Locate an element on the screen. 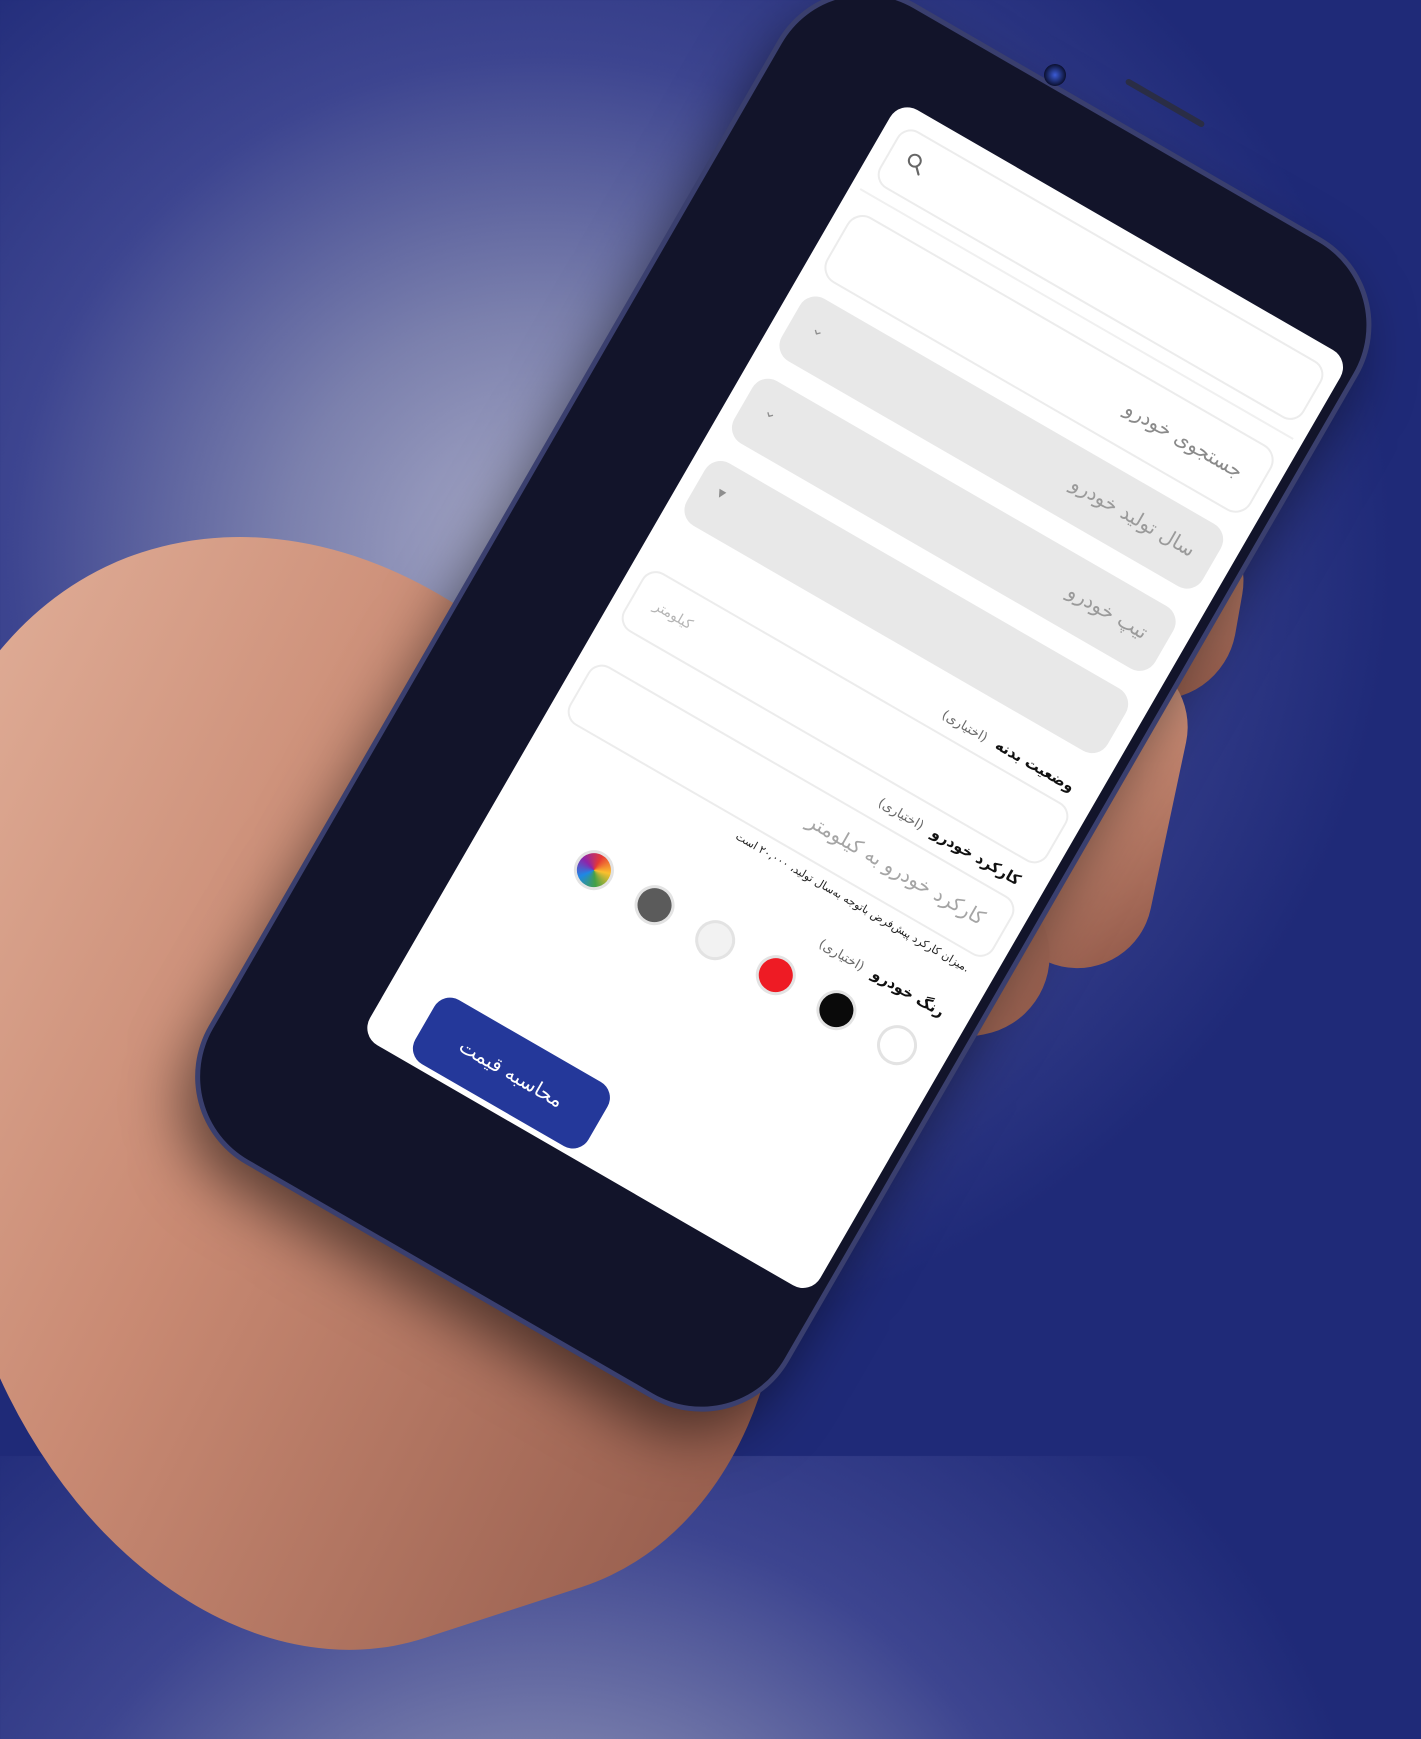 Image resolution: width=1421 pixels, height=1739 pixels. caret-down-icon: ▾ is located at coordinates (721, 493).